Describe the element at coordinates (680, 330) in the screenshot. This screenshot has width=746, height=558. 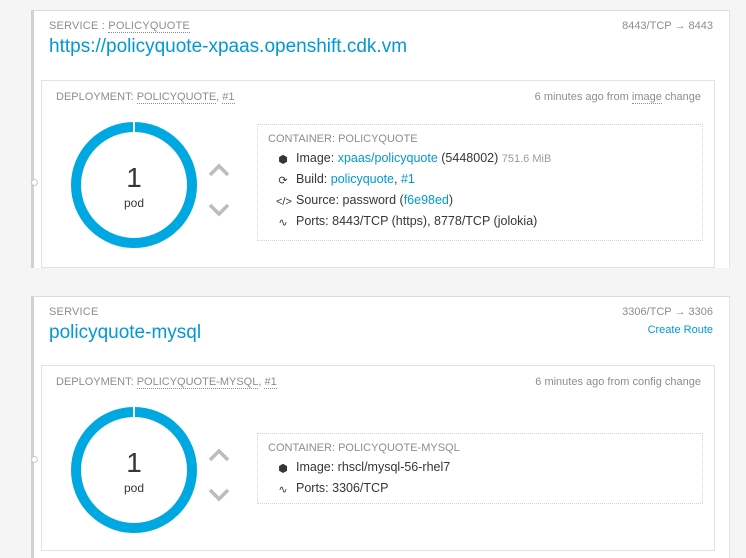
I see `create-route-link: Create Route` at that location.